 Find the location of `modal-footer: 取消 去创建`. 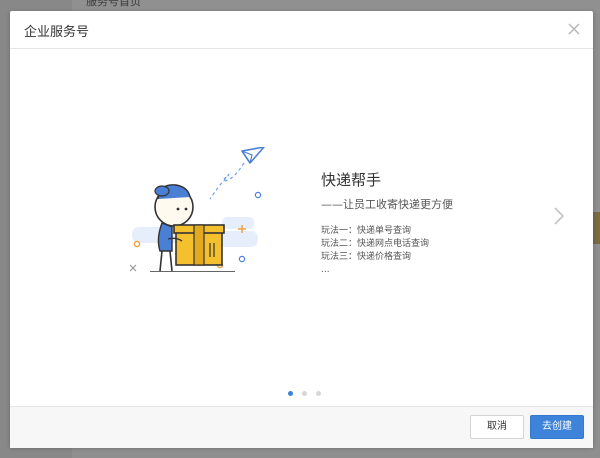

modal-footer: 取消 去创建 is located at coordinates (301, 427).